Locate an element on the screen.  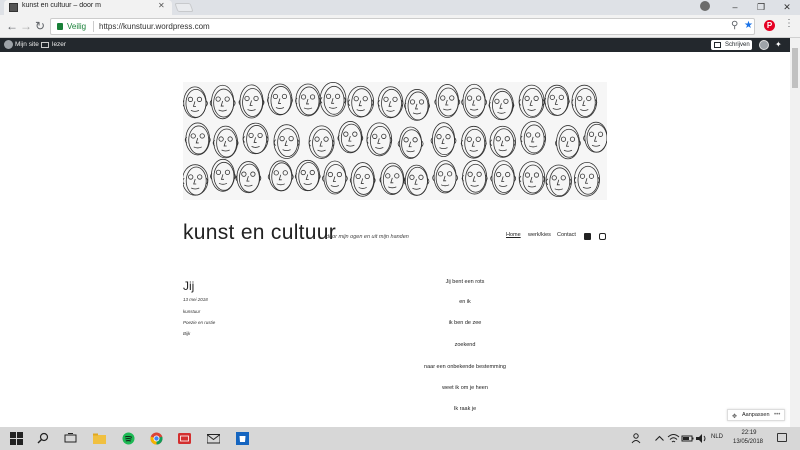
site-favicon-icon is located at coordinates (13, 7).